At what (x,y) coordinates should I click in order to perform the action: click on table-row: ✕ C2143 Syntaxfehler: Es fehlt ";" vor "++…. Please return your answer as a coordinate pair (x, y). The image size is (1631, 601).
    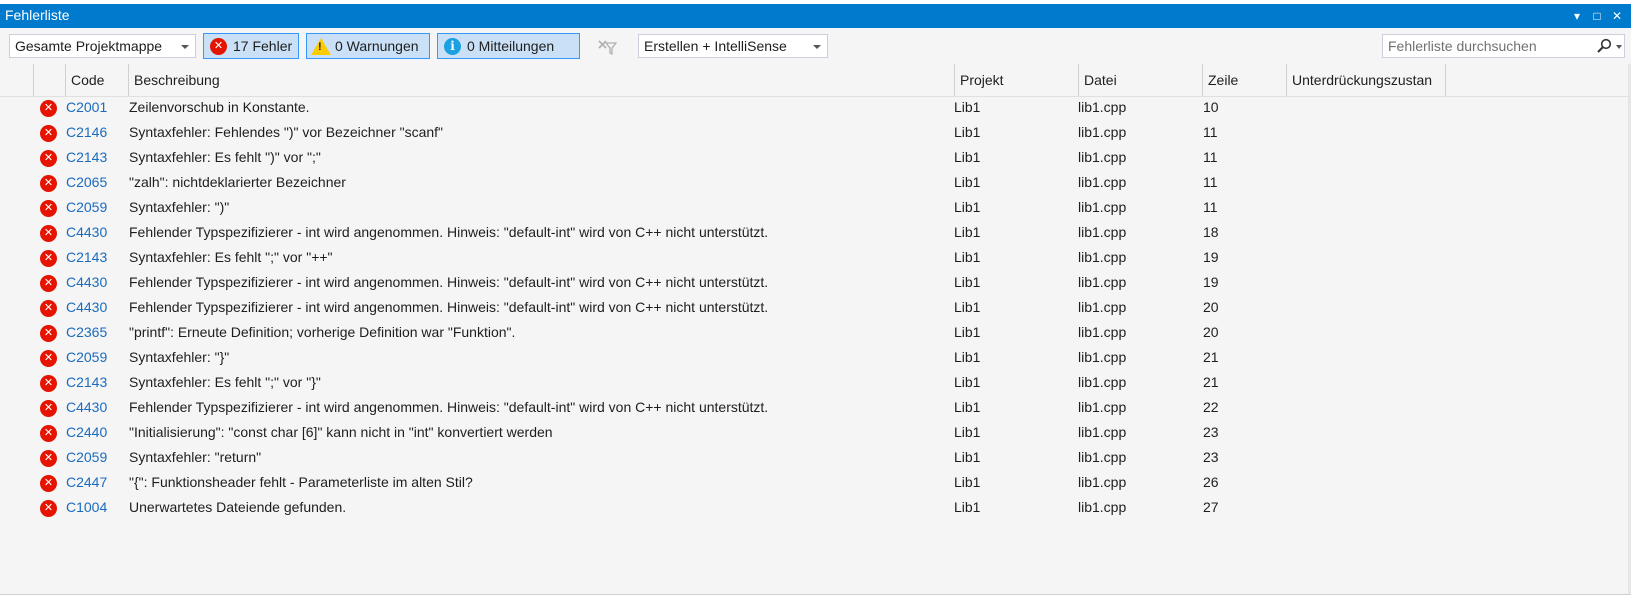
    Looking at the image, I should click on (815, 258).